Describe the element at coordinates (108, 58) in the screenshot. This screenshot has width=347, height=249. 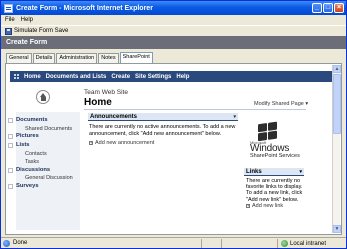
I see `tab-notes: Notes` at that location.